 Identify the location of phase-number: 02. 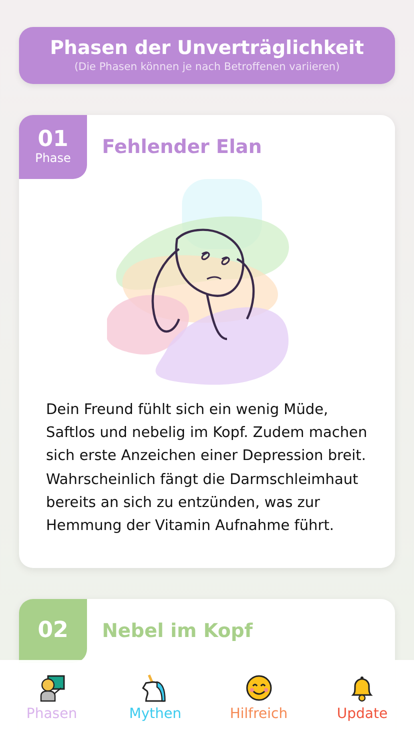
(53, 631).